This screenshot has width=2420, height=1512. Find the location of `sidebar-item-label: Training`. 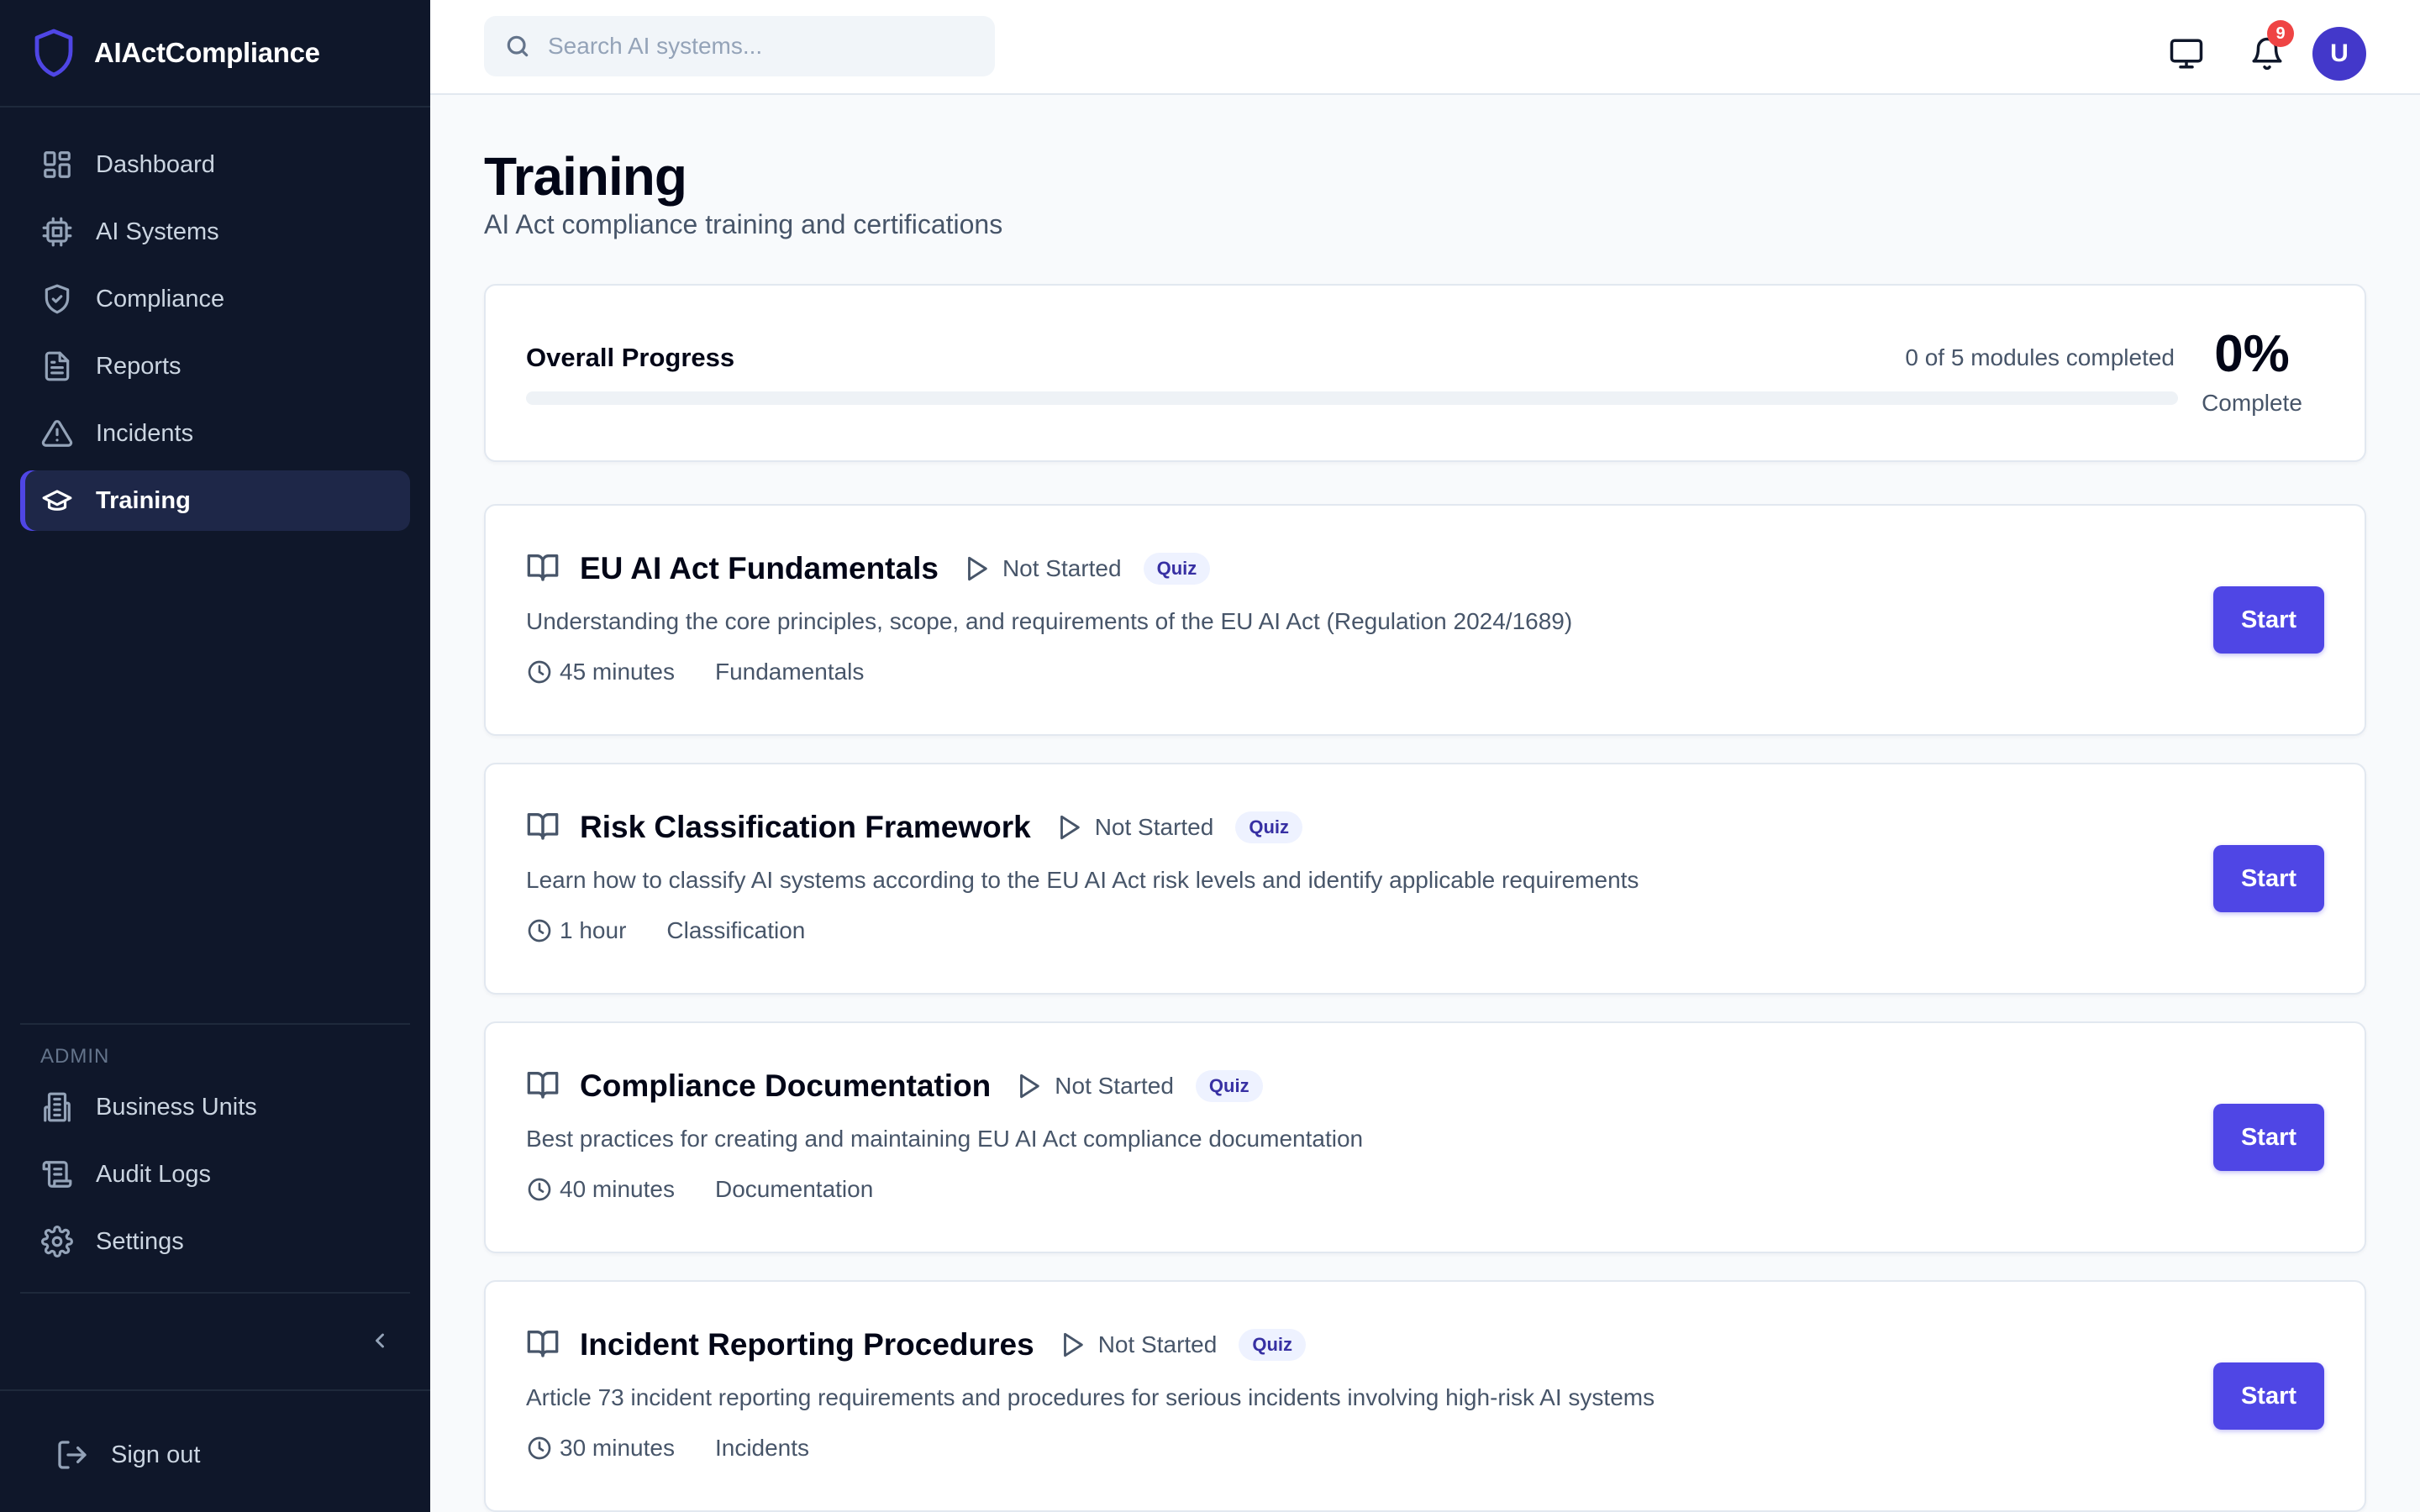

sidebar-item-label: Training is located at coordinates (143, 500).